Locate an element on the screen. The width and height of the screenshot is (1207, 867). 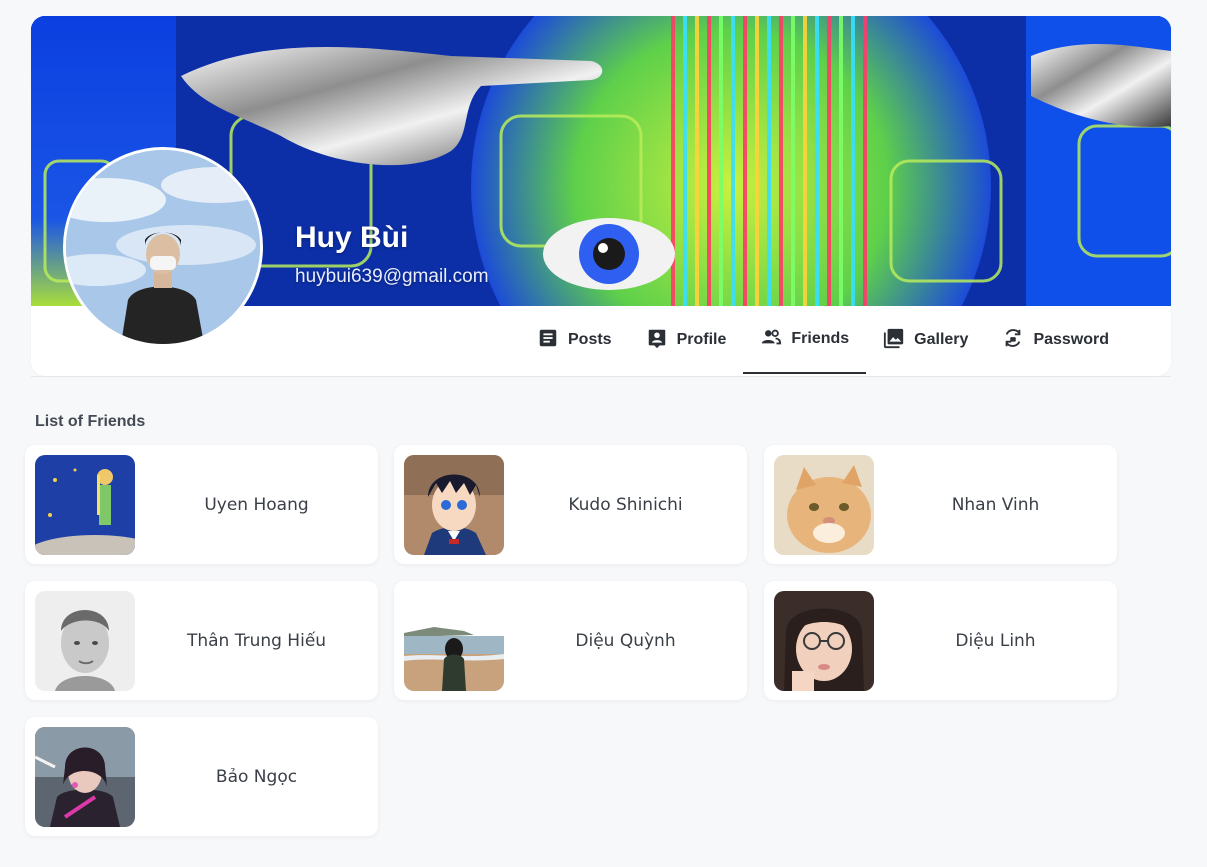
header-divider is located at coordinates (601, 376).